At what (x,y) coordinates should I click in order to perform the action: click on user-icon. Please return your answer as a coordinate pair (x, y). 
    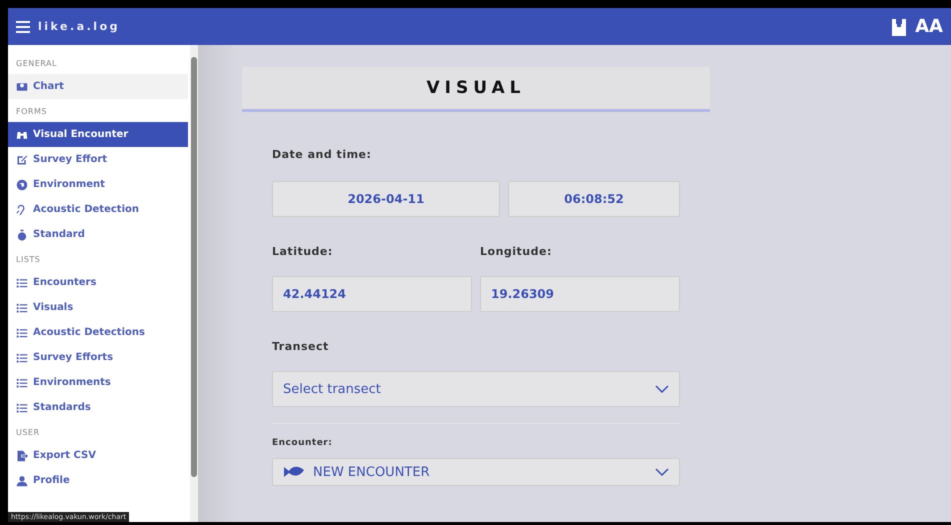
    Looking at the image, I should click on (22, 480).